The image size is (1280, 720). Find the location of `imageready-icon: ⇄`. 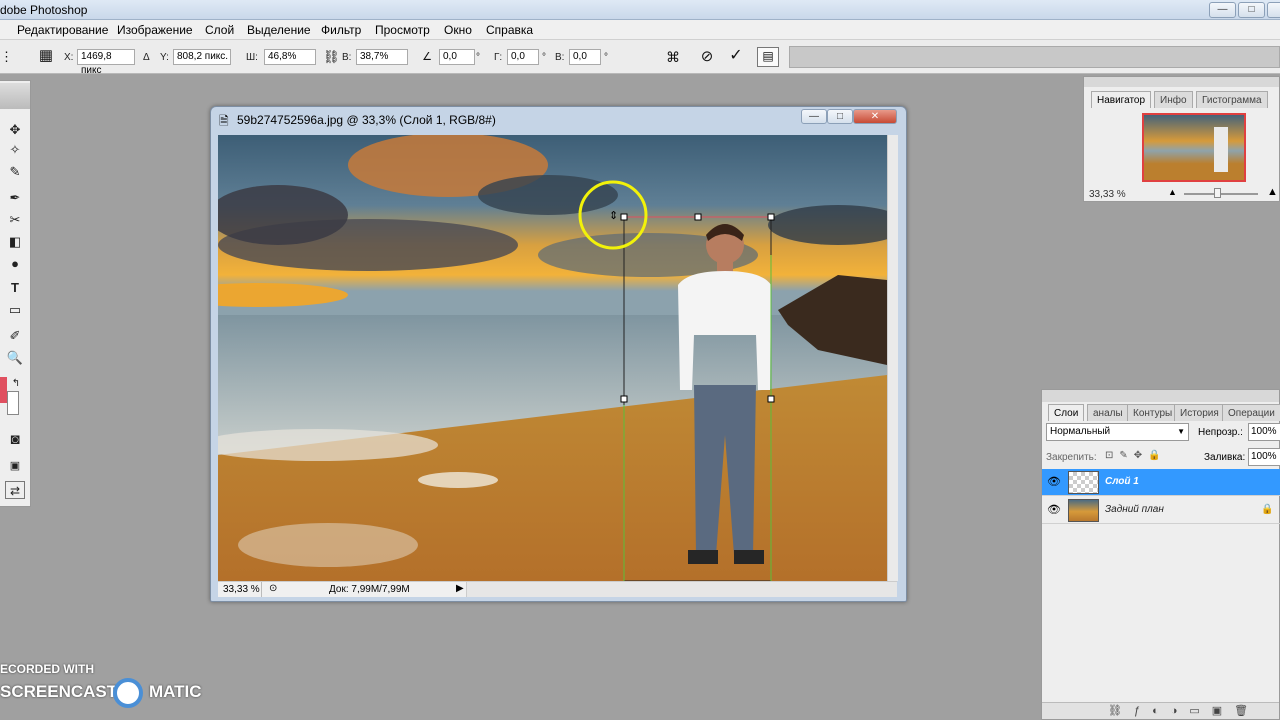

imageready-icon: ⇄ is located at coordinates (15, 490).